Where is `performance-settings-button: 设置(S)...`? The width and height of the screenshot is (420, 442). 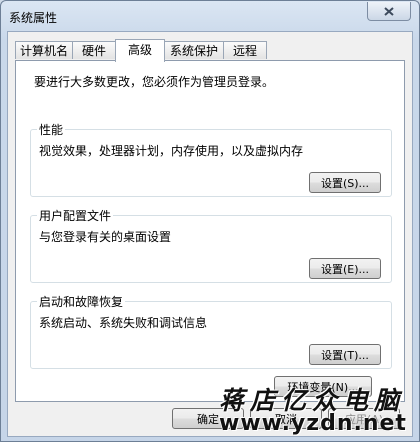 performance-settings-button: 设置(S)... is located at coordinates (345, 182).